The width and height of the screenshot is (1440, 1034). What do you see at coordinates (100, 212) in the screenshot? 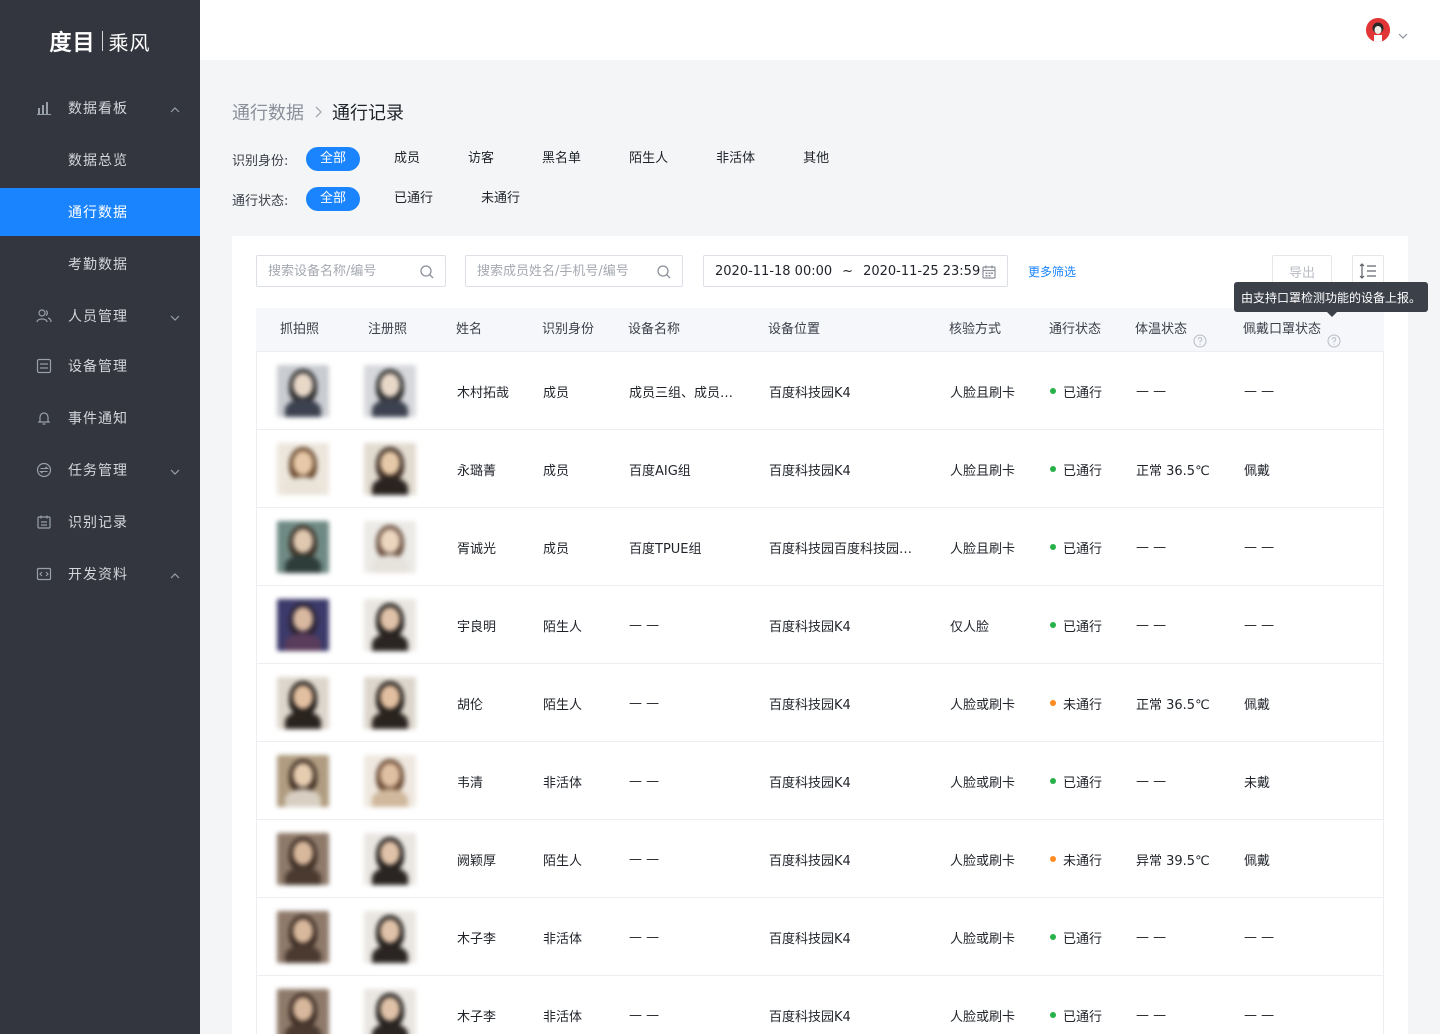
I see `sidebar-item-access-data: 通行数据` at bounding box center [100, 212].